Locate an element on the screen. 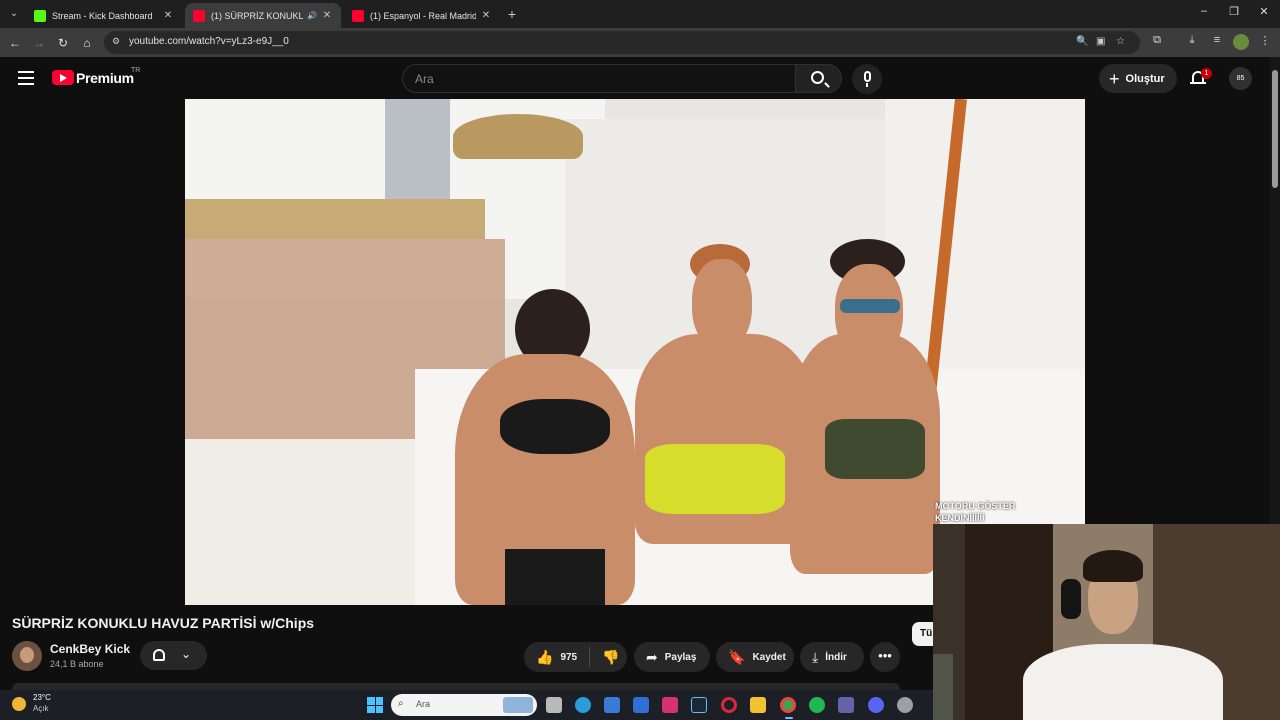  channel-name: CenkBey Kick is located at coordinates (90, 649).